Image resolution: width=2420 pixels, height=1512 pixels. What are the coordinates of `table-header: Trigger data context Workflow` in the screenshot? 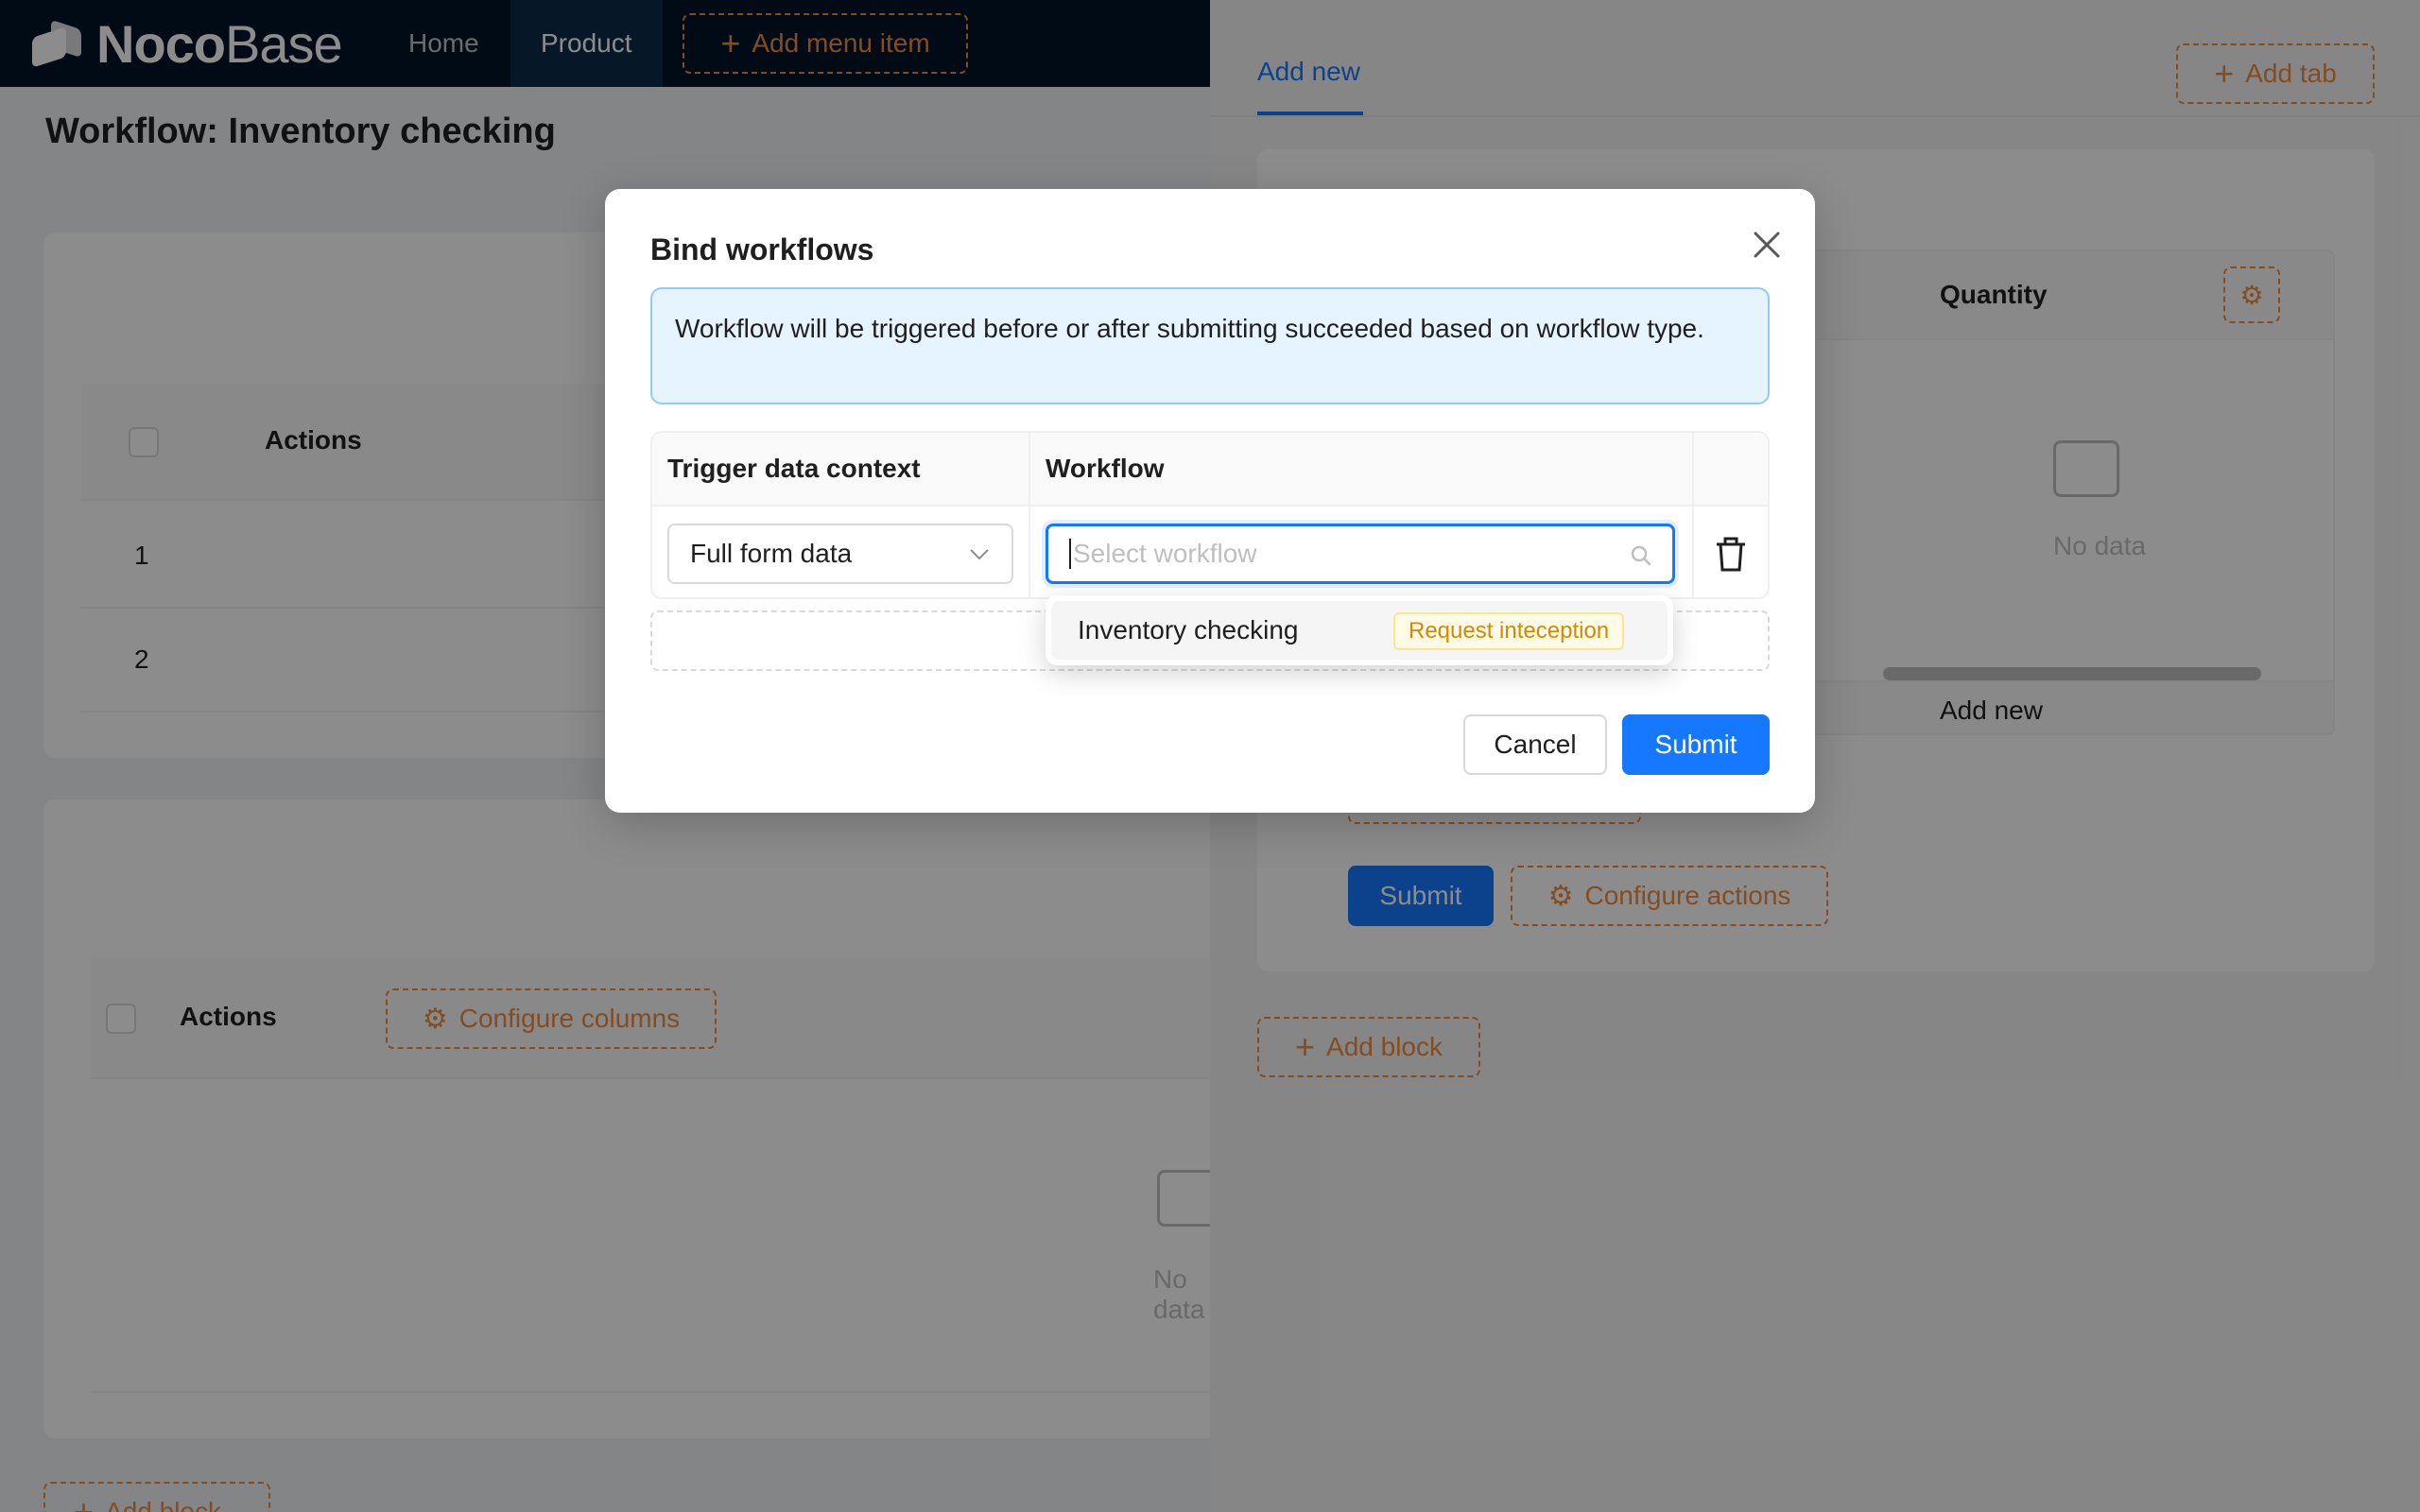 It's located at (1210, 470).